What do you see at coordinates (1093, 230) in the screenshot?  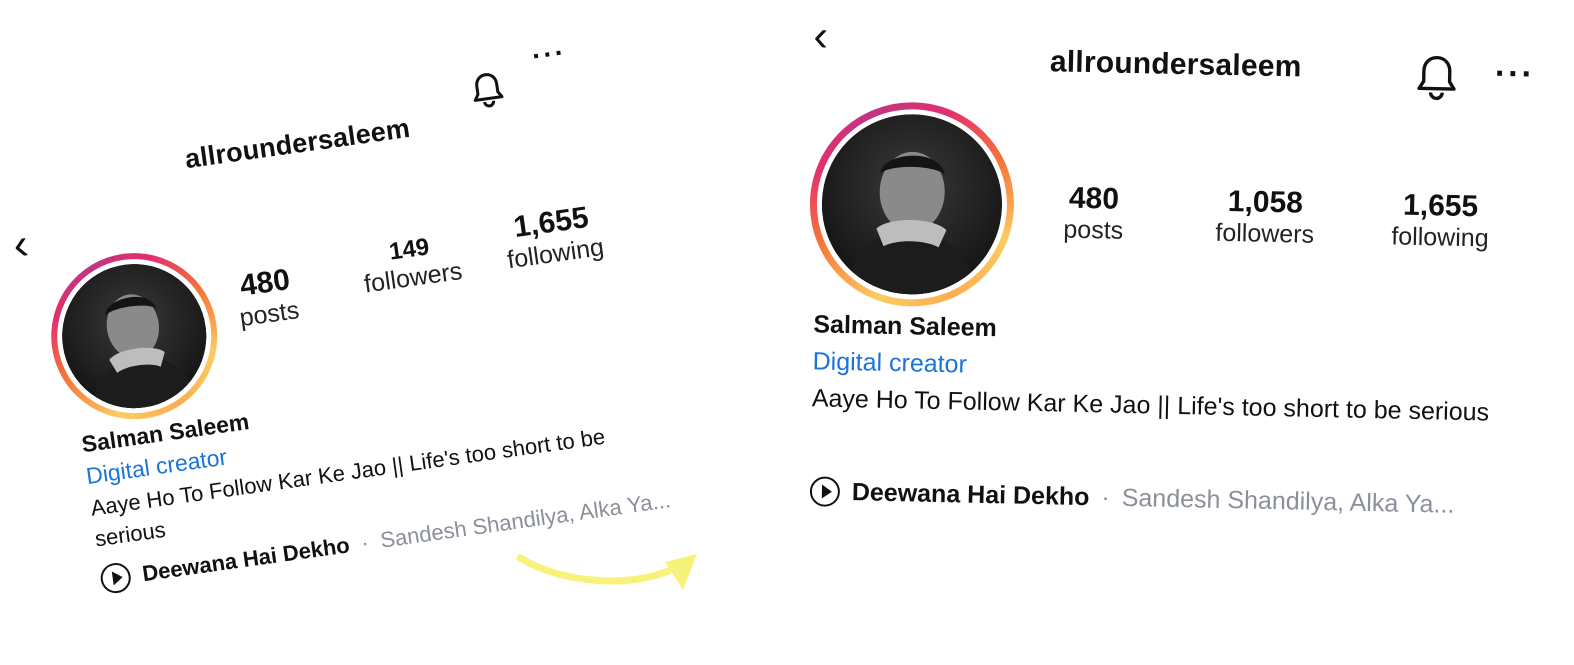 I see `posts-label: posts` at bounding box center [1093, 230].